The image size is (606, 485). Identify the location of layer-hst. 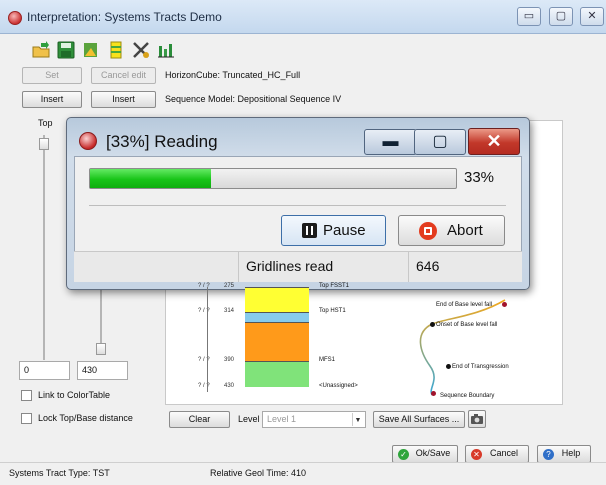
(277, 317).